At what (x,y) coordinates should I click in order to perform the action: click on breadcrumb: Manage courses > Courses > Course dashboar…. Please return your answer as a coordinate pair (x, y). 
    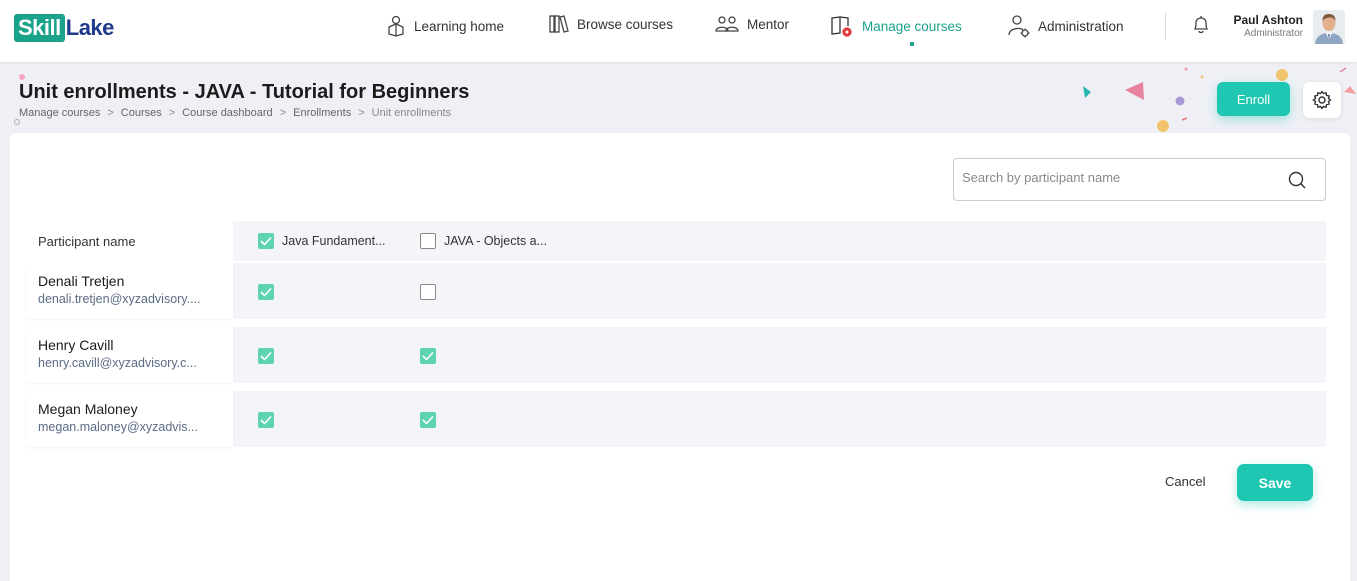
    Looking at the image, I should click on (235, 113).